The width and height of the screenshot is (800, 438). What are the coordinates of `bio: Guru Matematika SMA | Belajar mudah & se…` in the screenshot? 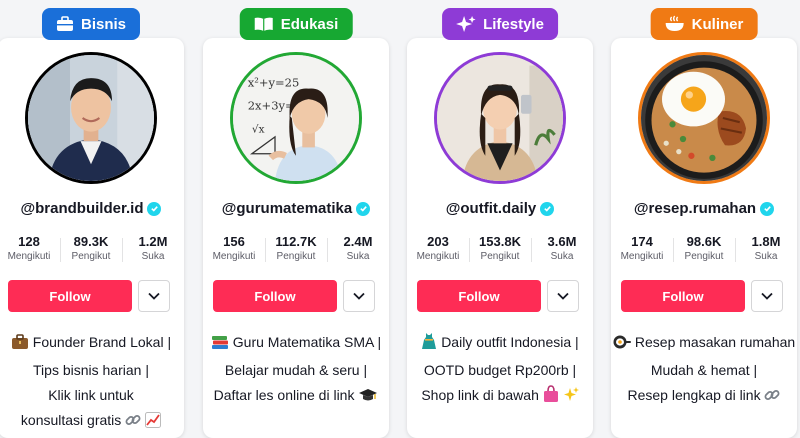 It's located at (296, 370).